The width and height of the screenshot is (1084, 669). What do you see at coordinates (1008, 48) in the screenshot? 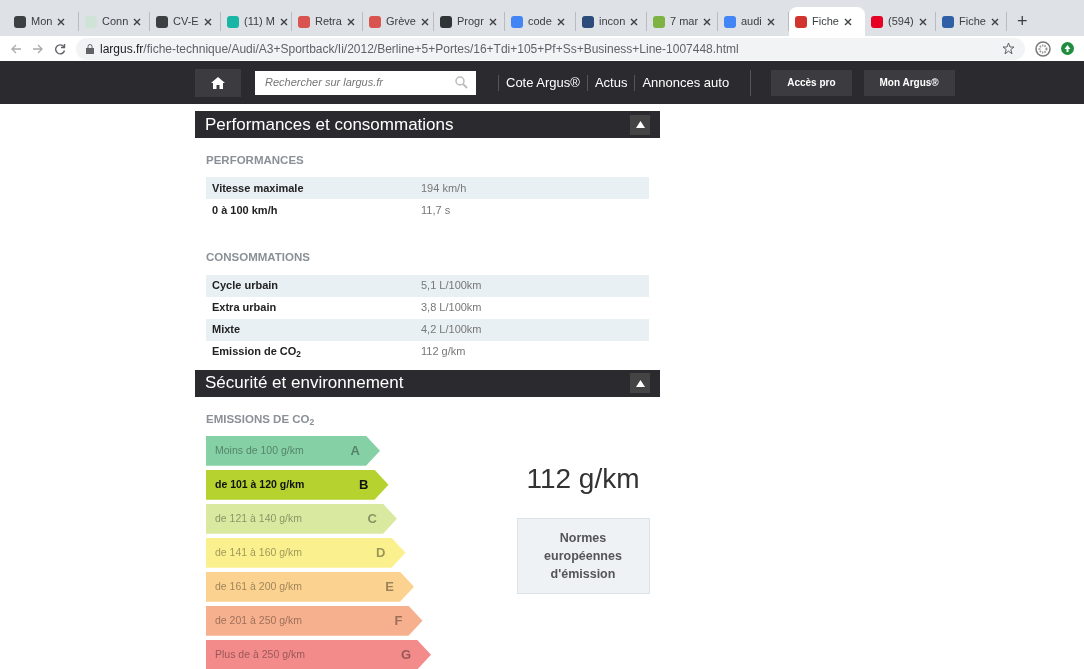
I see `star-icon` at bounding box center [1008, 48].